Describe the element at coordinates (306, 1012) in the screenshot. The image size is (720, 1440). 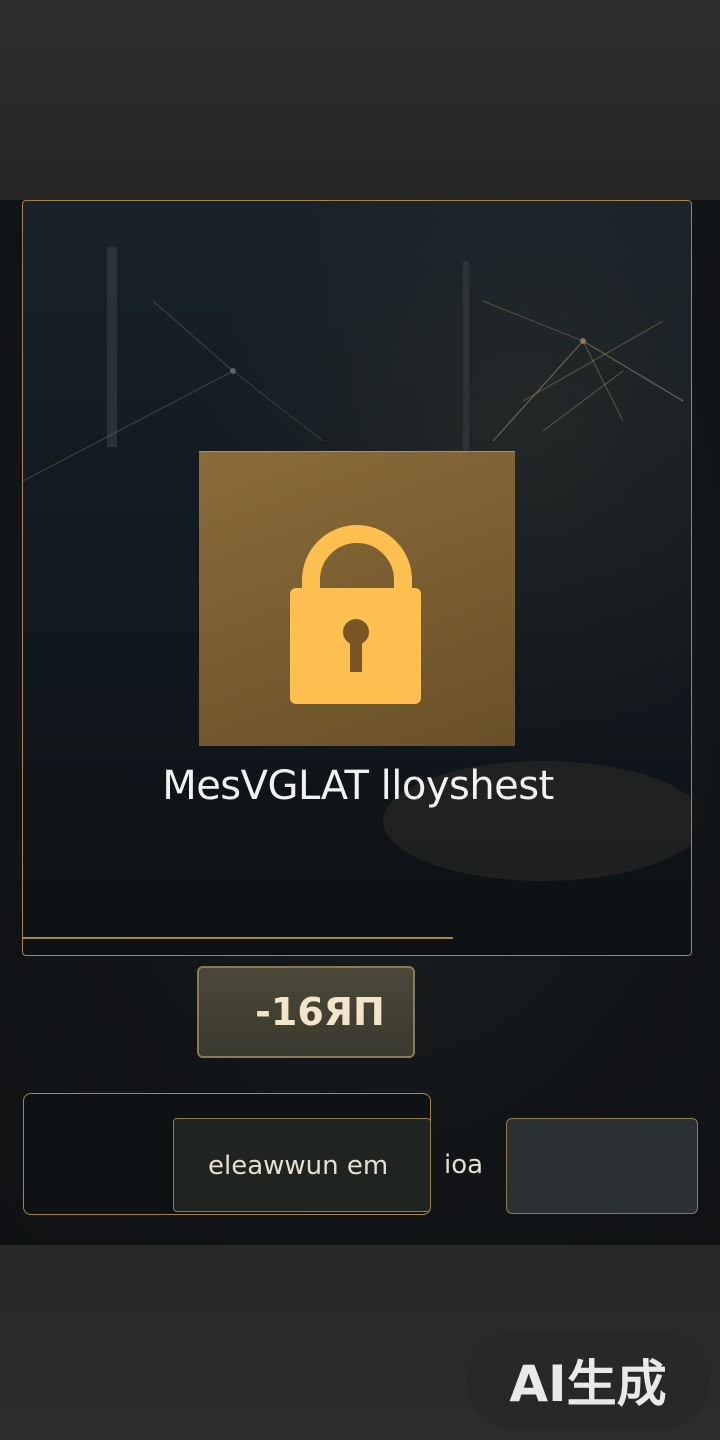
I see `primary-button: -16ЯП` at that location.